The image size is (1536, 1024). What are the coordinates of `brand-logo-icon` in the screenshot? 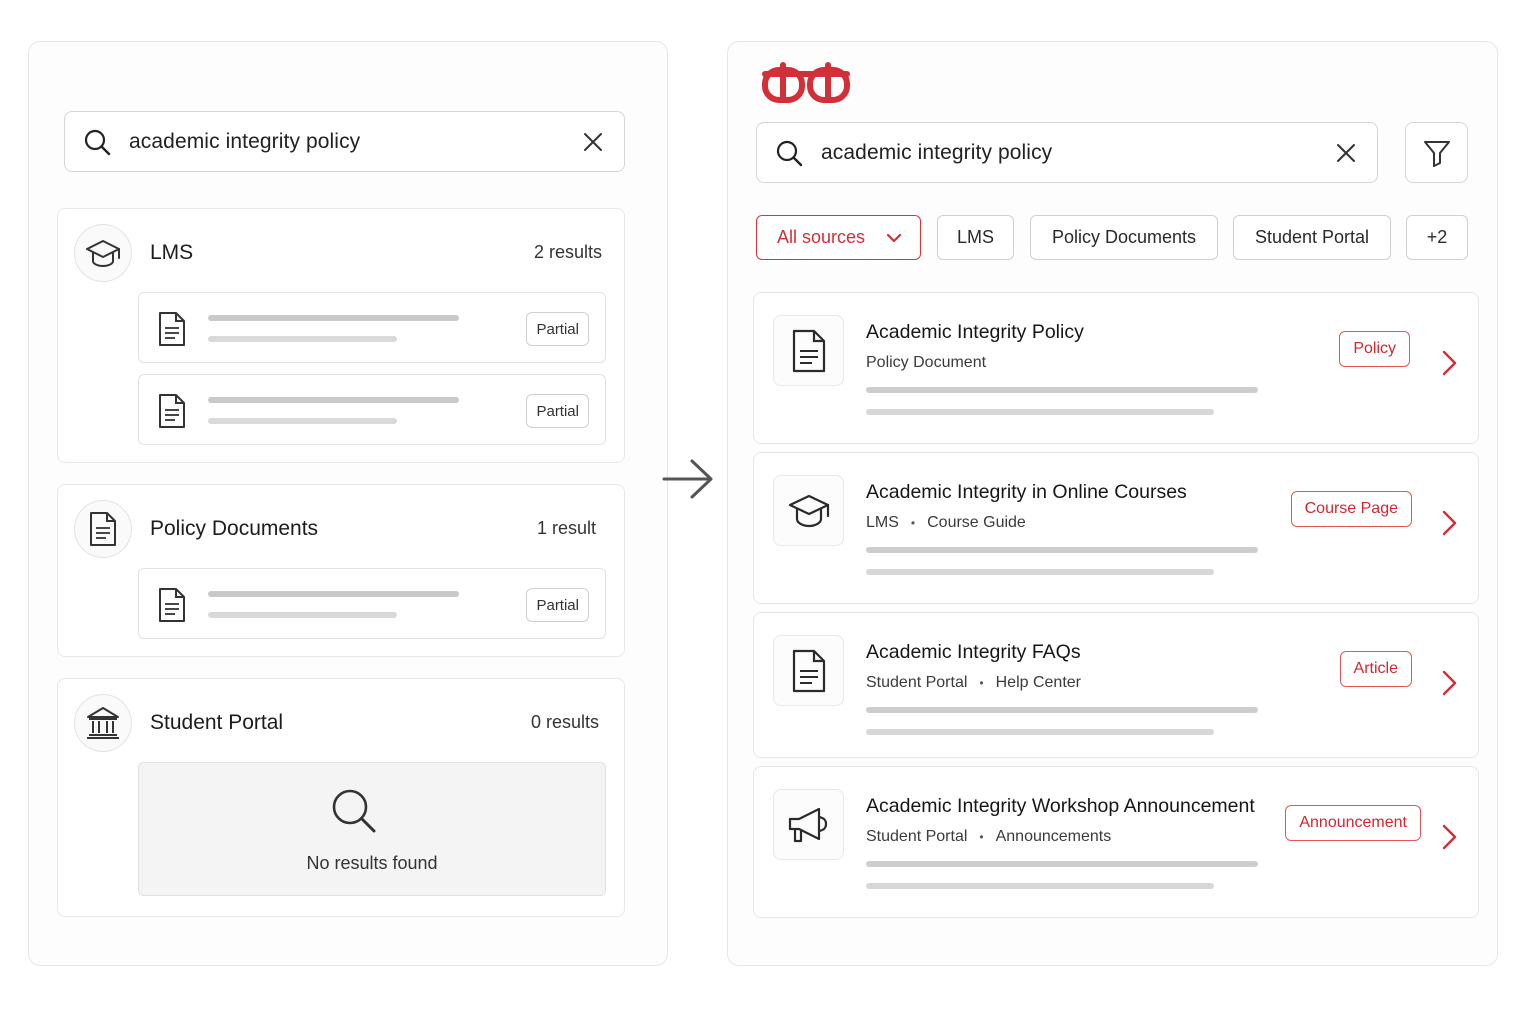 It's located at (806, 82).